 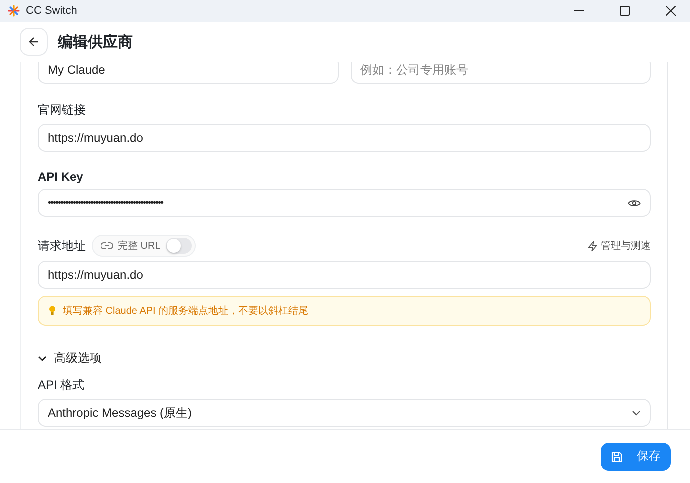 I want to click on close-icon, so click(x=671, y=11).